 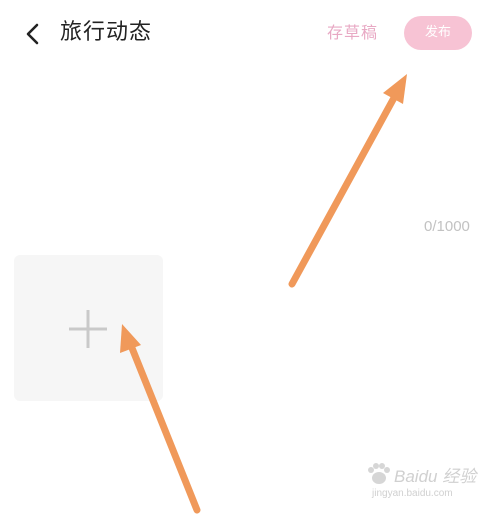 What do you see at coordinates (379, 473) in the screenshot?
I see `paw-icon` at bounding box center [379, 473].